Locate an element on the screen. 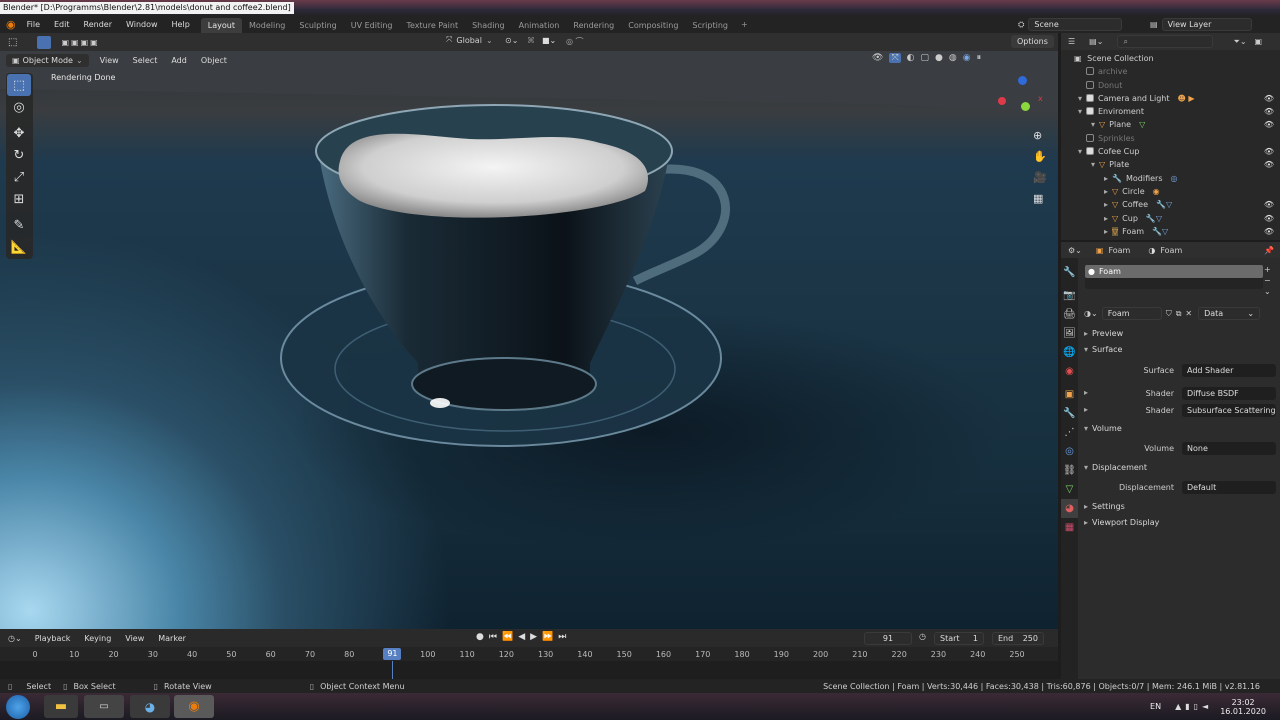 The height and width of the screenshot is (720, 1280). expand-icon: ▸ is located at coordinates (1086, 392).